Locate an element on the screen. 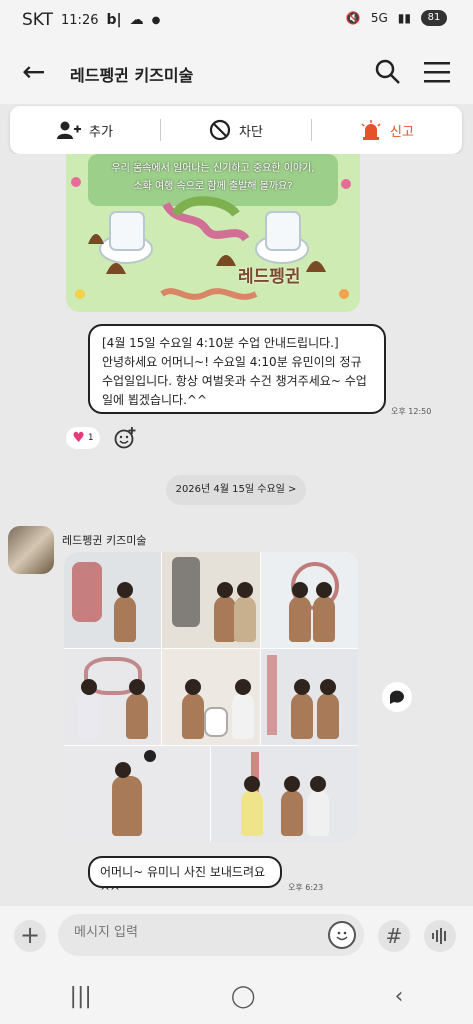 Image resolution: width=473 pixels, height=1024 pixels. smile-glyph is located at coordinates (342, 936).